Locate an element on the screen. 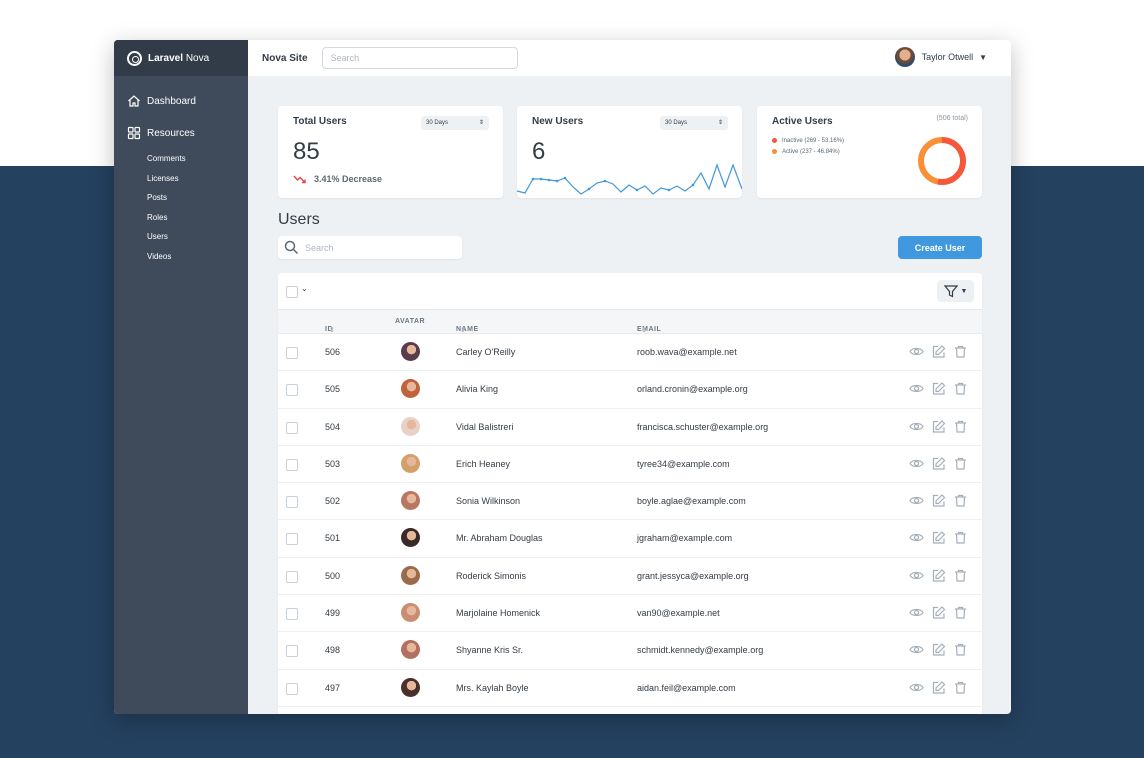 This screenshot has height=758, width=1144. cell-email: boyle.aglae@example.com is located at coordinates (691, 501).